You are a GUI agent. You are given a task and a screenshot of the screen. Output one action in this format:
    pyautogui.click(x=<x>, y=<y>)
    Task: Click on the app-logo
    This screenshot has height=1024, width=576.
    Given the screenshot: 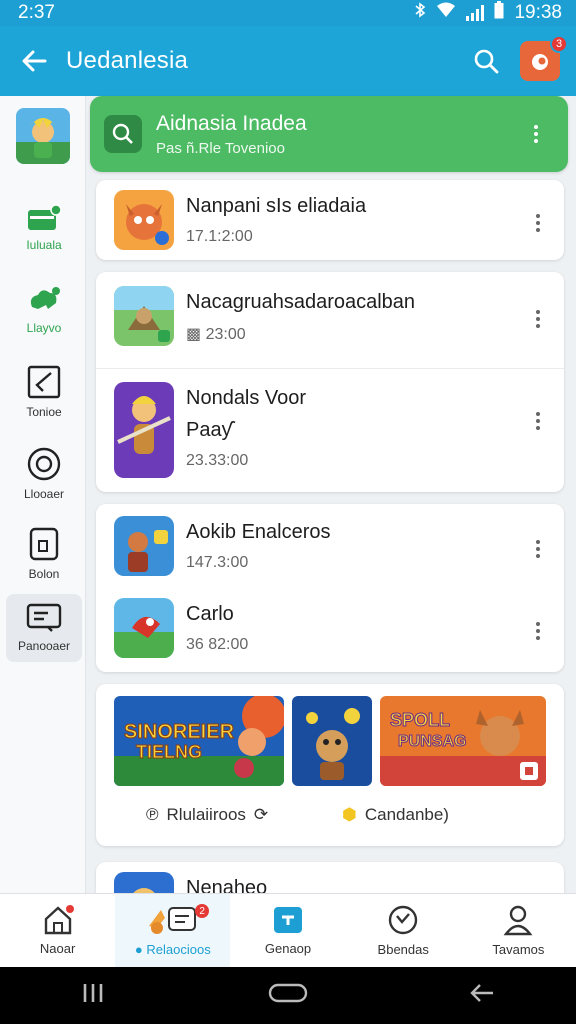 What is the action you would take?
    pyautogui.click(x=43, y=136)
    